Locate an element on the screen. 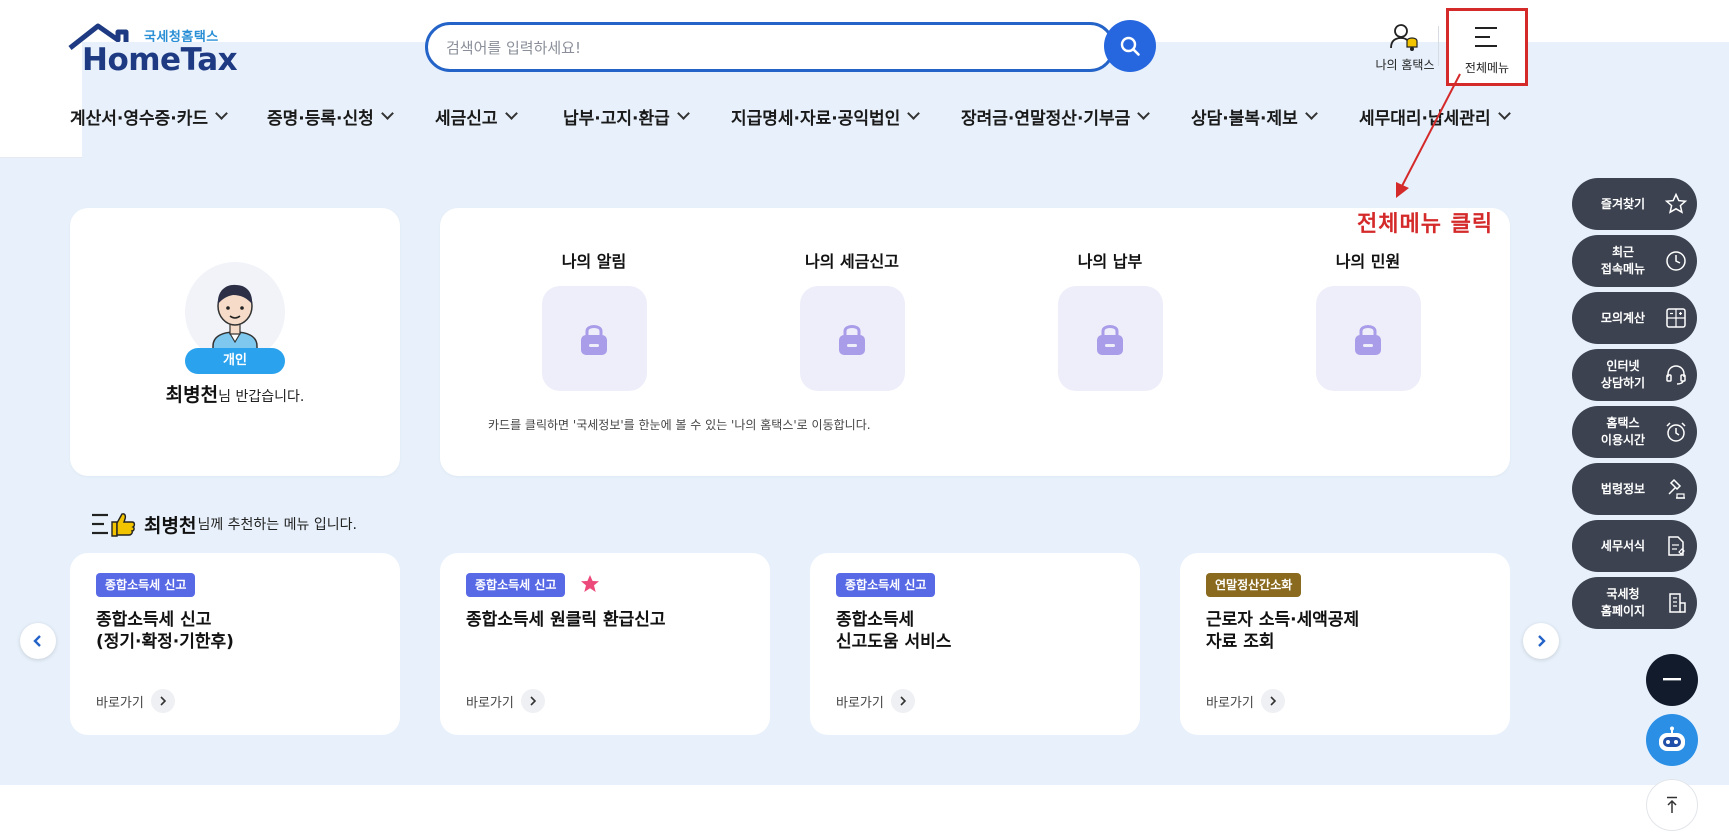  search-box is located at coordinates (770, 47).